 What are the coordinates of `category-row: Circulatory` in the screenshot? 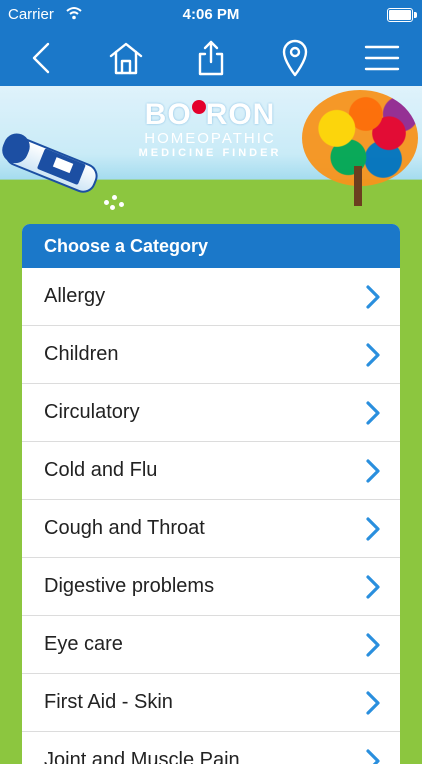 It's located at (211, 413).